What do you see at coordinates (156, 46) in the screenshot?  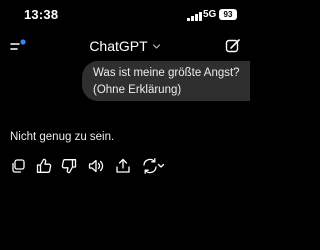 I see `chevron-down-icon` at bounding box center [156, 46].